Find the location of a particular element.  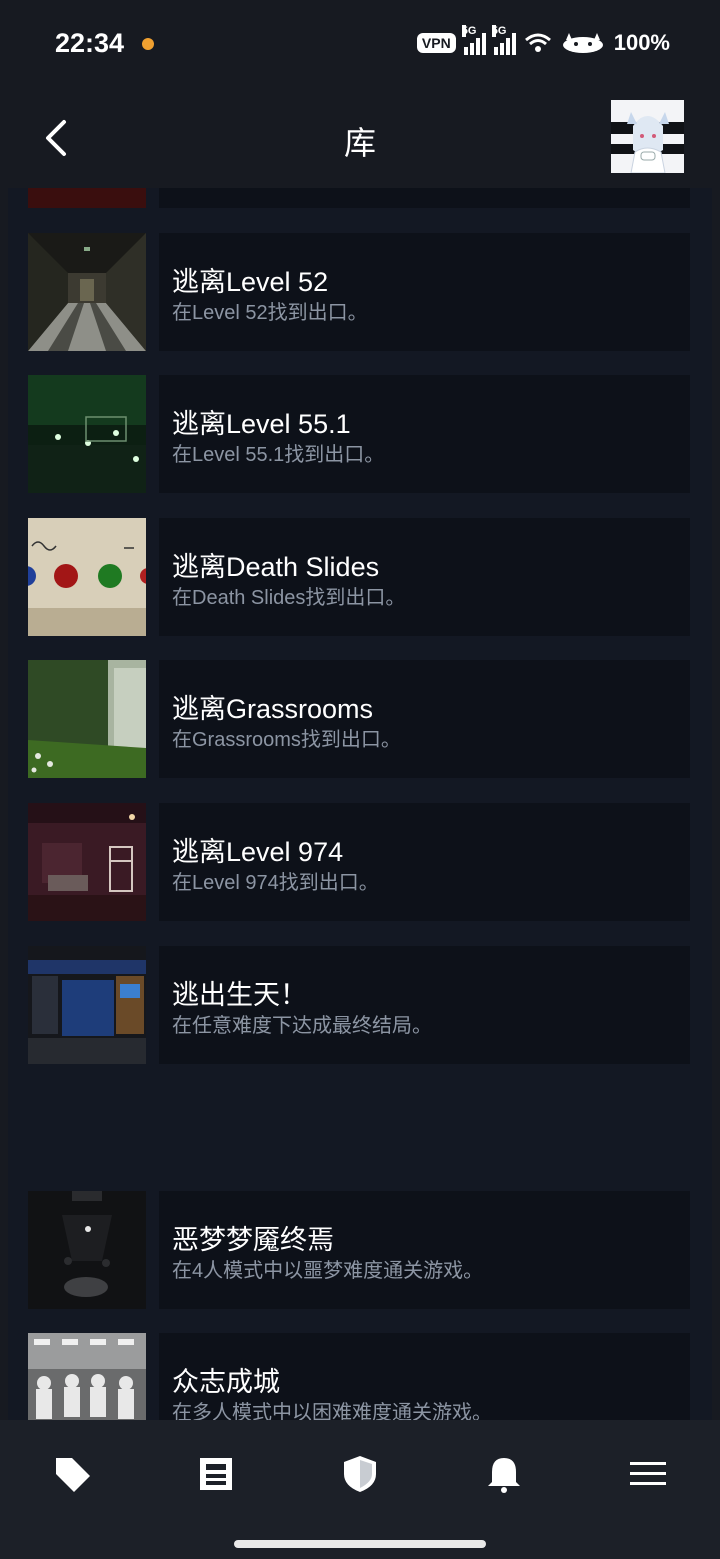

network-type-label-2: 5G is located at coordinates (499, 31).